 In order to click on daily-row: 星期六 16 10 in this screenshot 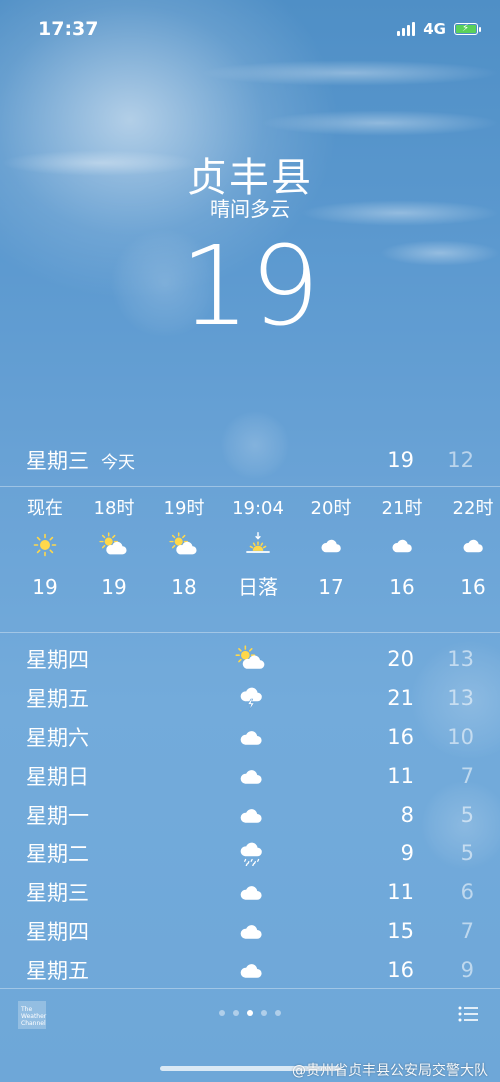, I will do `click(250, 737)`.